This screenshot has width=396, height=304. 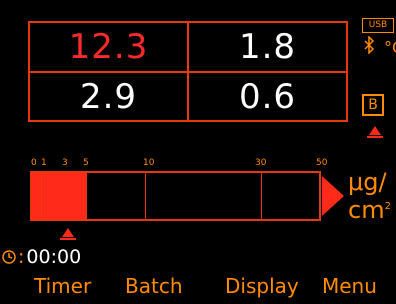 I want to click on tick-3: 3, so click(x=65, y=163).